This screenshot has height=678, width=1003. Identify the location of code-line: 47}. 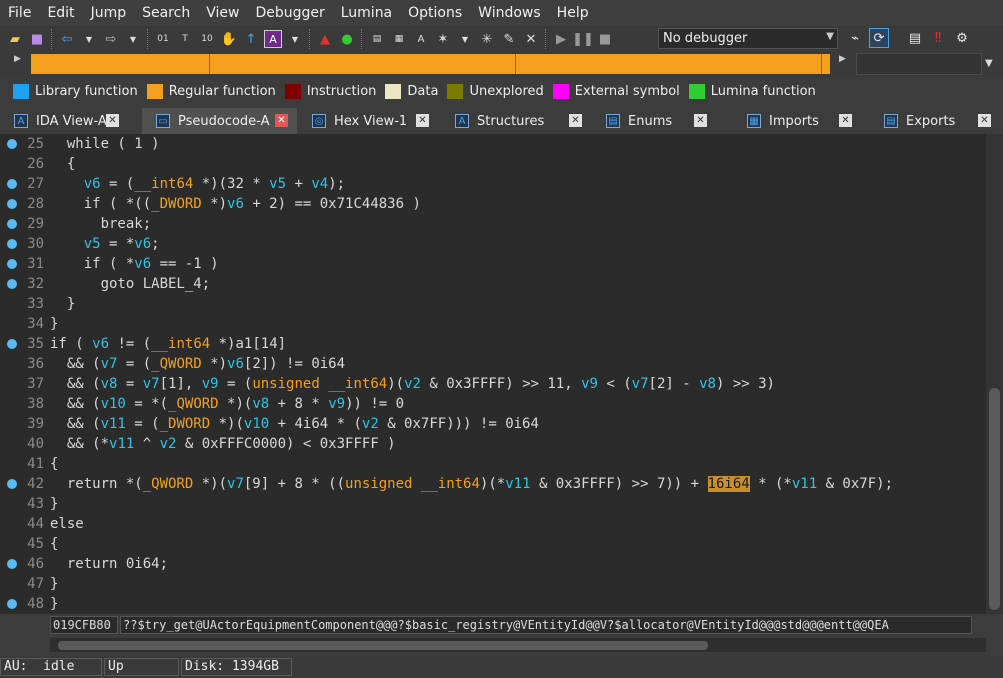
(493, 584).